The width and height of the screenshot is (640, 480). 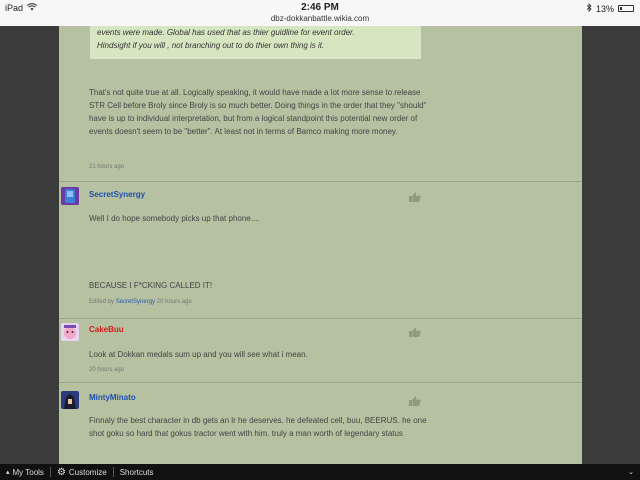 I want to click on battery-icon, so click(x=626, y=8).